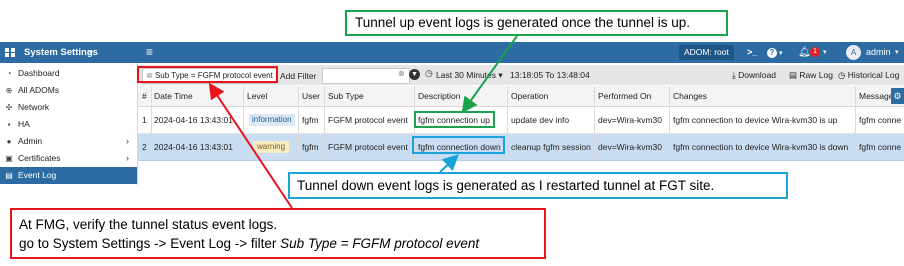 This screenshot has width=904, height=266. What do you see at coordinates (68, 175) in the screenshot?
I see `sidebar-item-event-log: ▤ Event Log` at bounding box center [68, 175].